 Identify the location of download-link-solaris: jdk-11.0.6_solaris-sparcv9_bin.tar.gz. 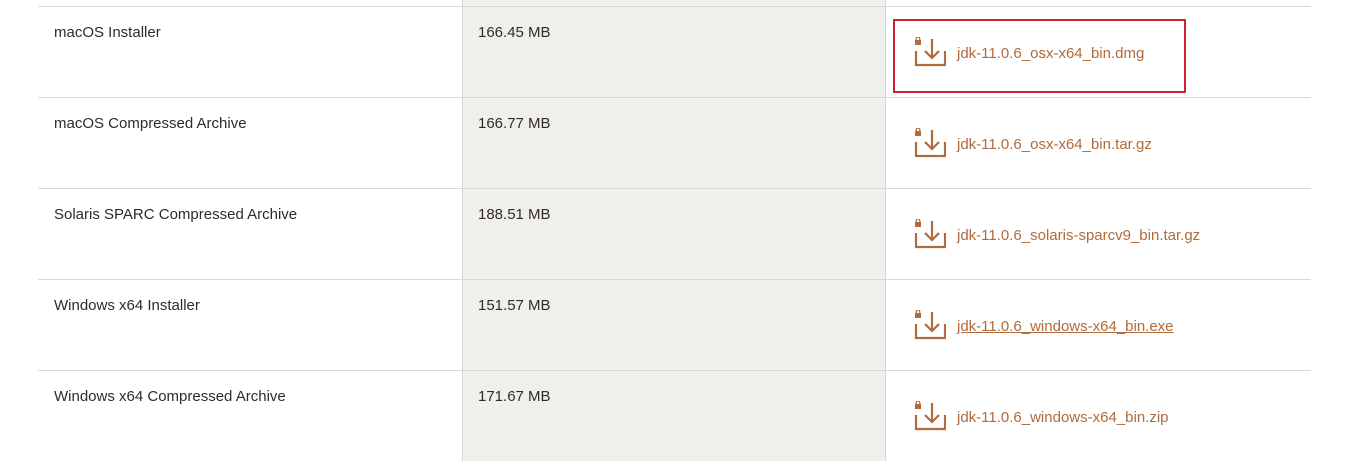
(1057, 235).